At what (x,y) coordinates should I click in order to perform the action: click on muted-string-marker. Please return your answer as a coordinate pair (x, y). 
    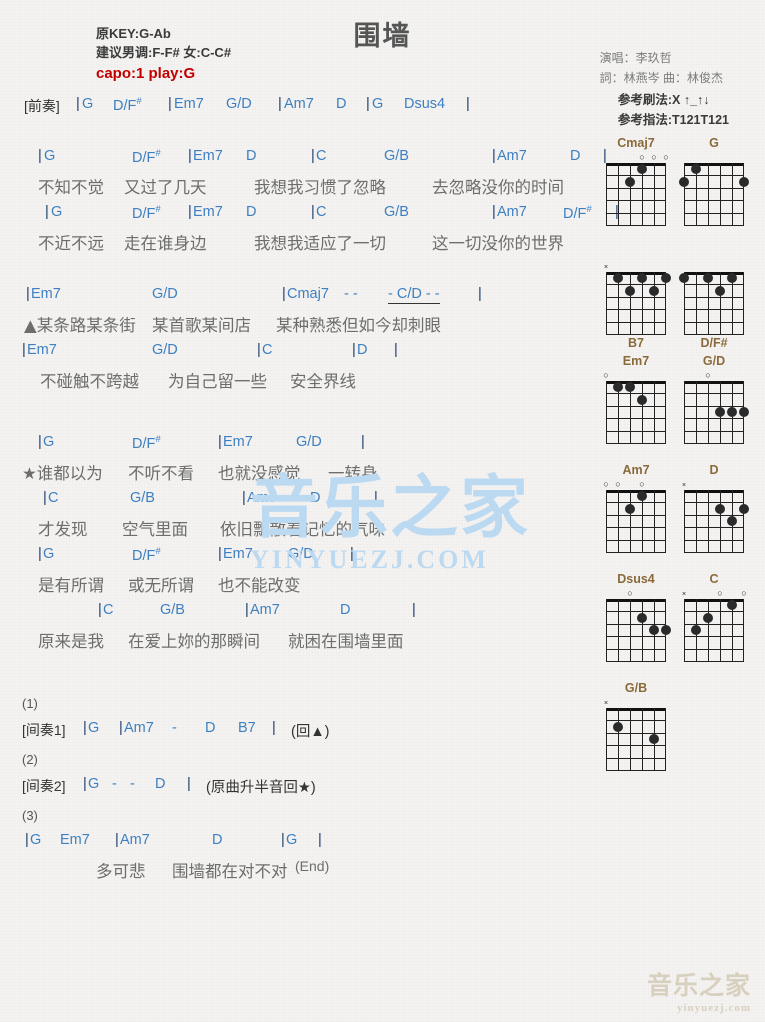
    Looking at the image, I should click on (606, 703).